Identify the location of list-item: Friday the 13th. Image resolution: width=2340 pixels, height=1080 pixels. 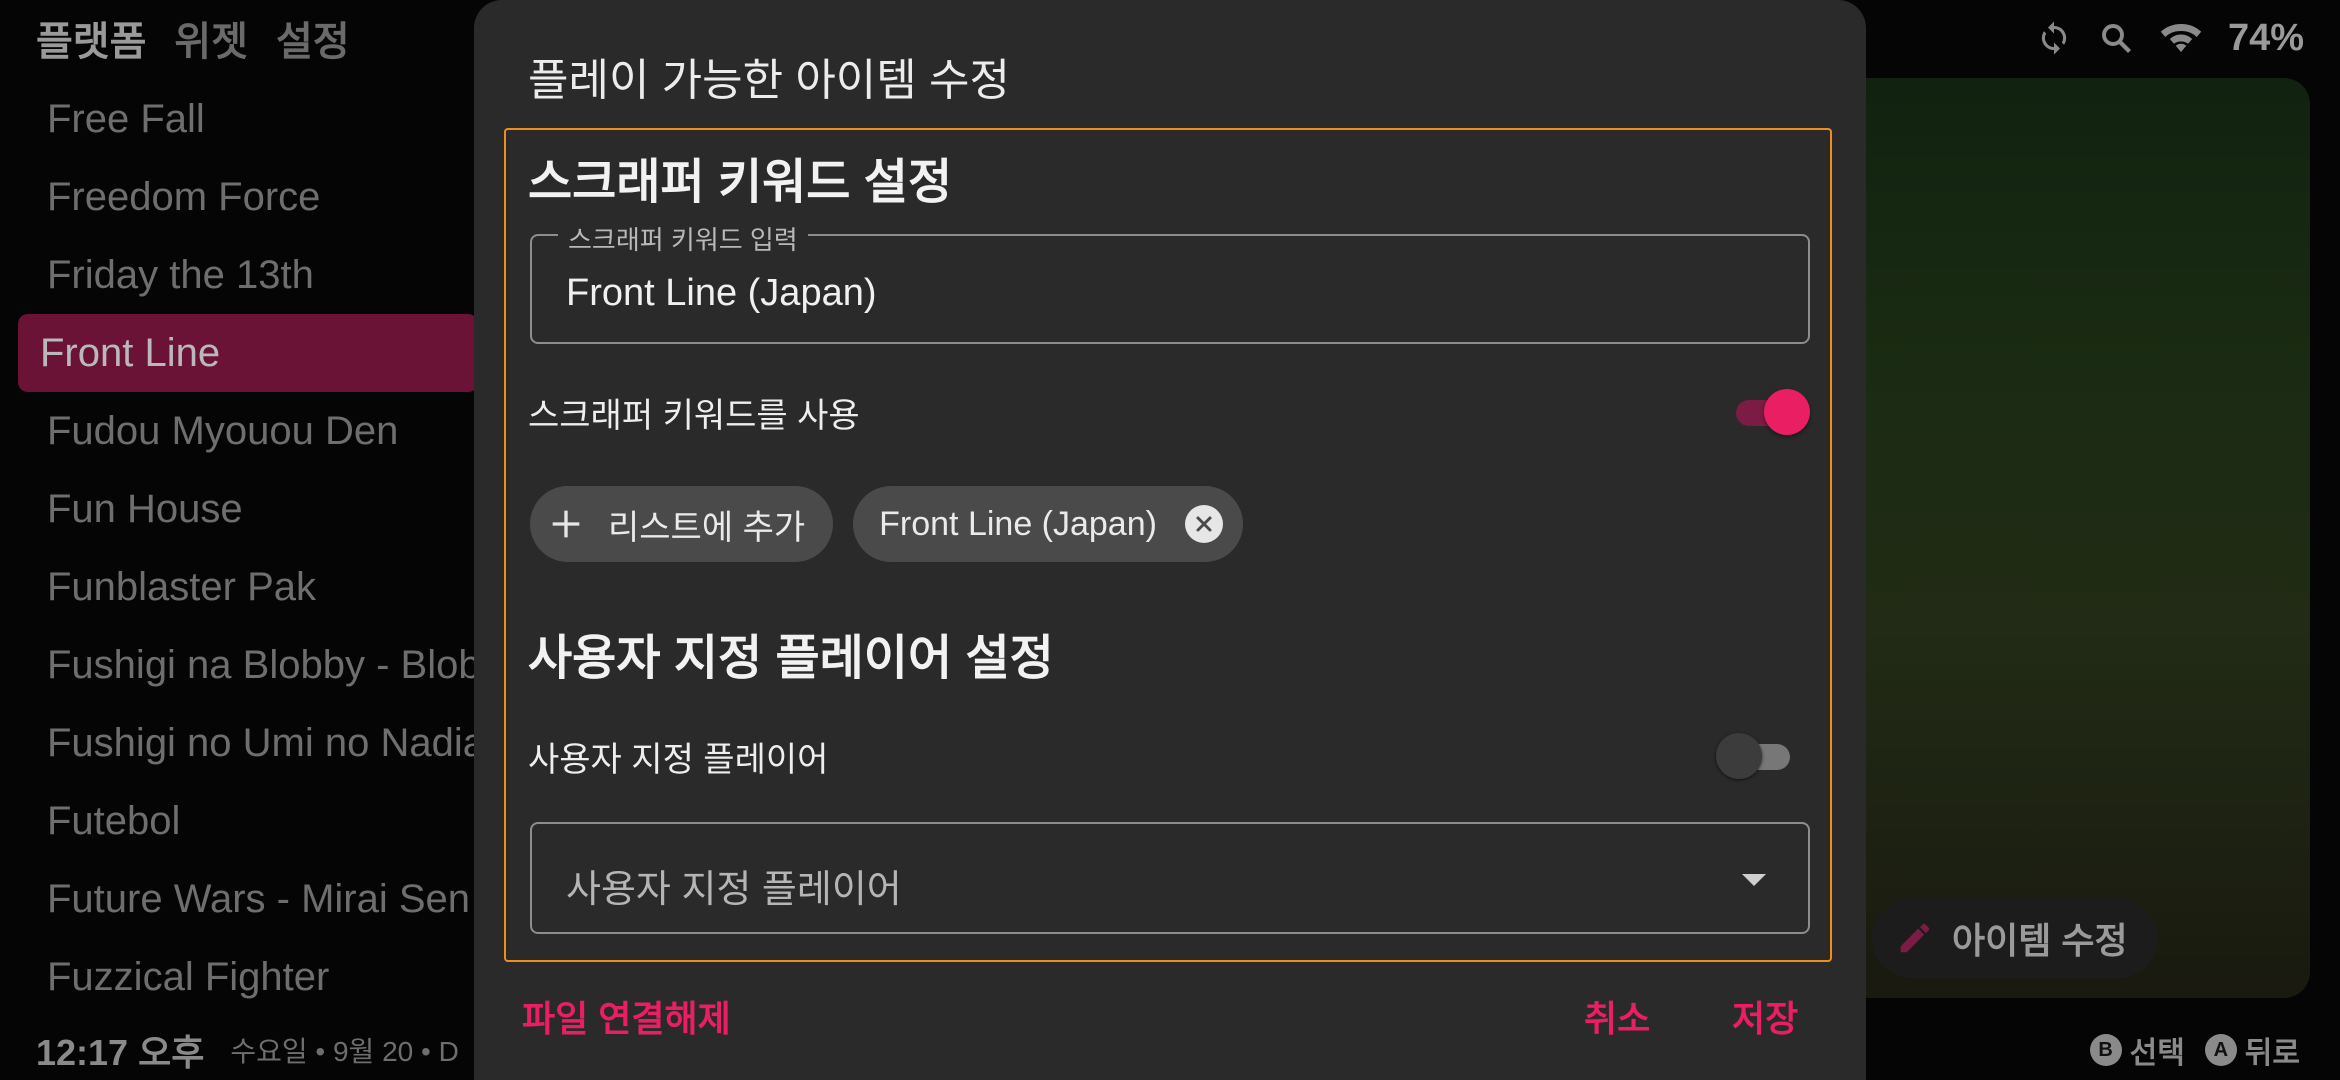
(248, 275).